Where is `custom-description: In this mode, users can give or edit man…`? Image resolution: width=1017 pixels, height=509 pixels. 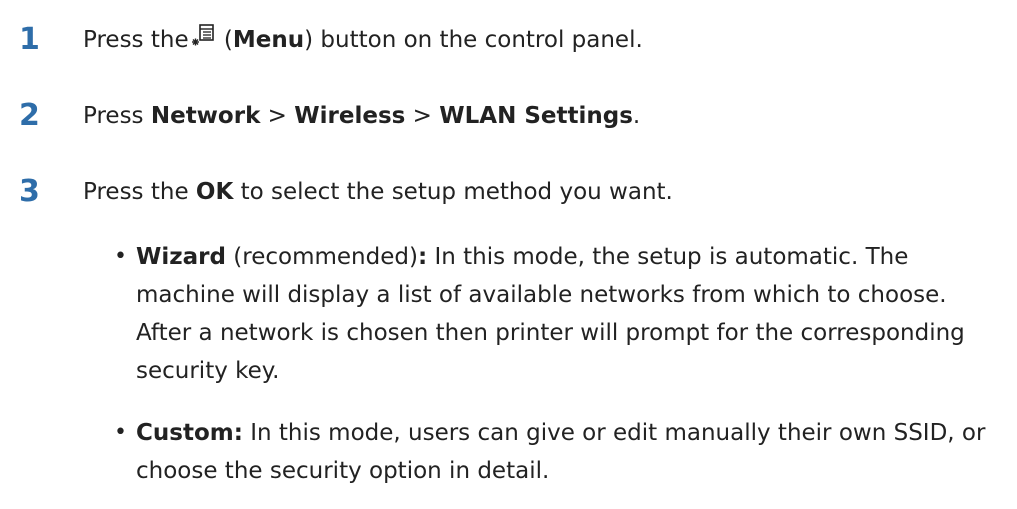 custom-description: In this mode, users can give or edit man… is located at coordinates (561, 452).